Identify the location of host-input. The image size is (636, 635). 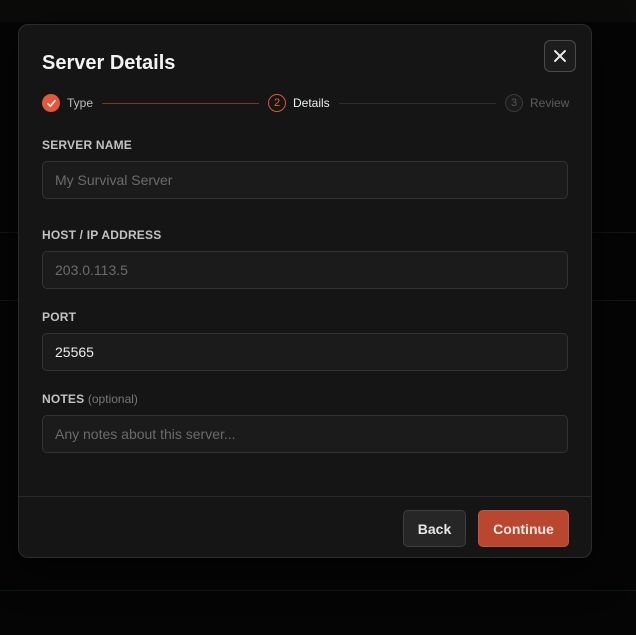
(305, 270).